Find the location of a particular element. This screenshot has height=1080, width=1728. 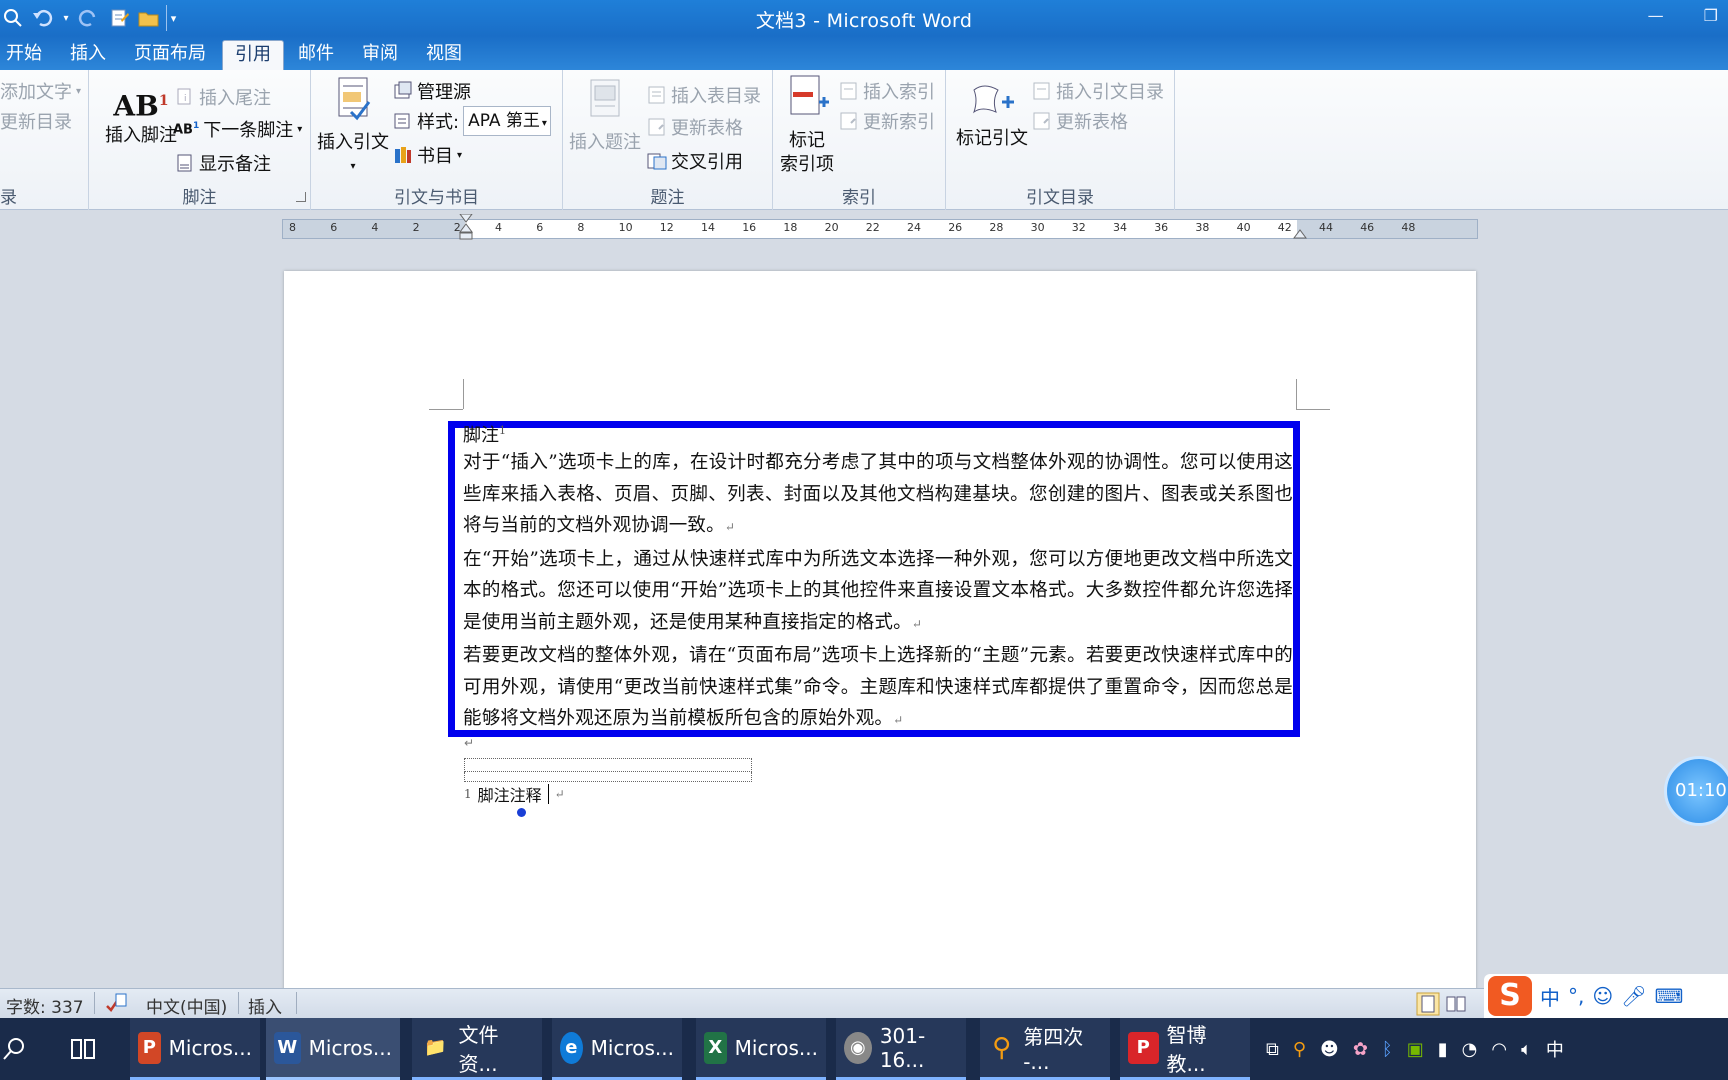

ruler-number: 4 is located at coordinates (375, 227).